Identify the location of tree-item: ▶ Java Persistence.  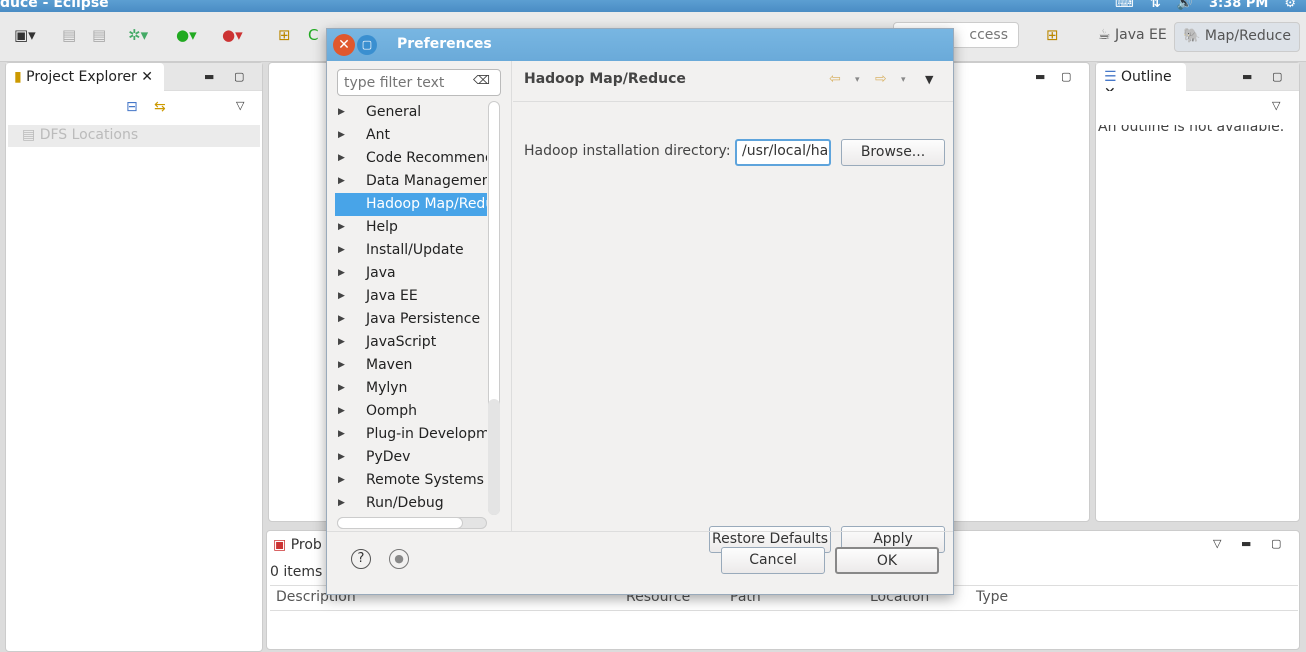
(411, 319).